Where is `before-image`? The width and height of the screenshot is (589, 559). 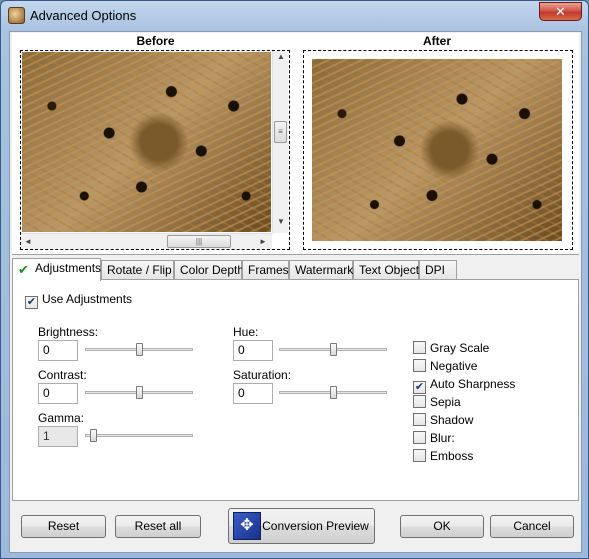 before-image is located at coordinates (146, 142).